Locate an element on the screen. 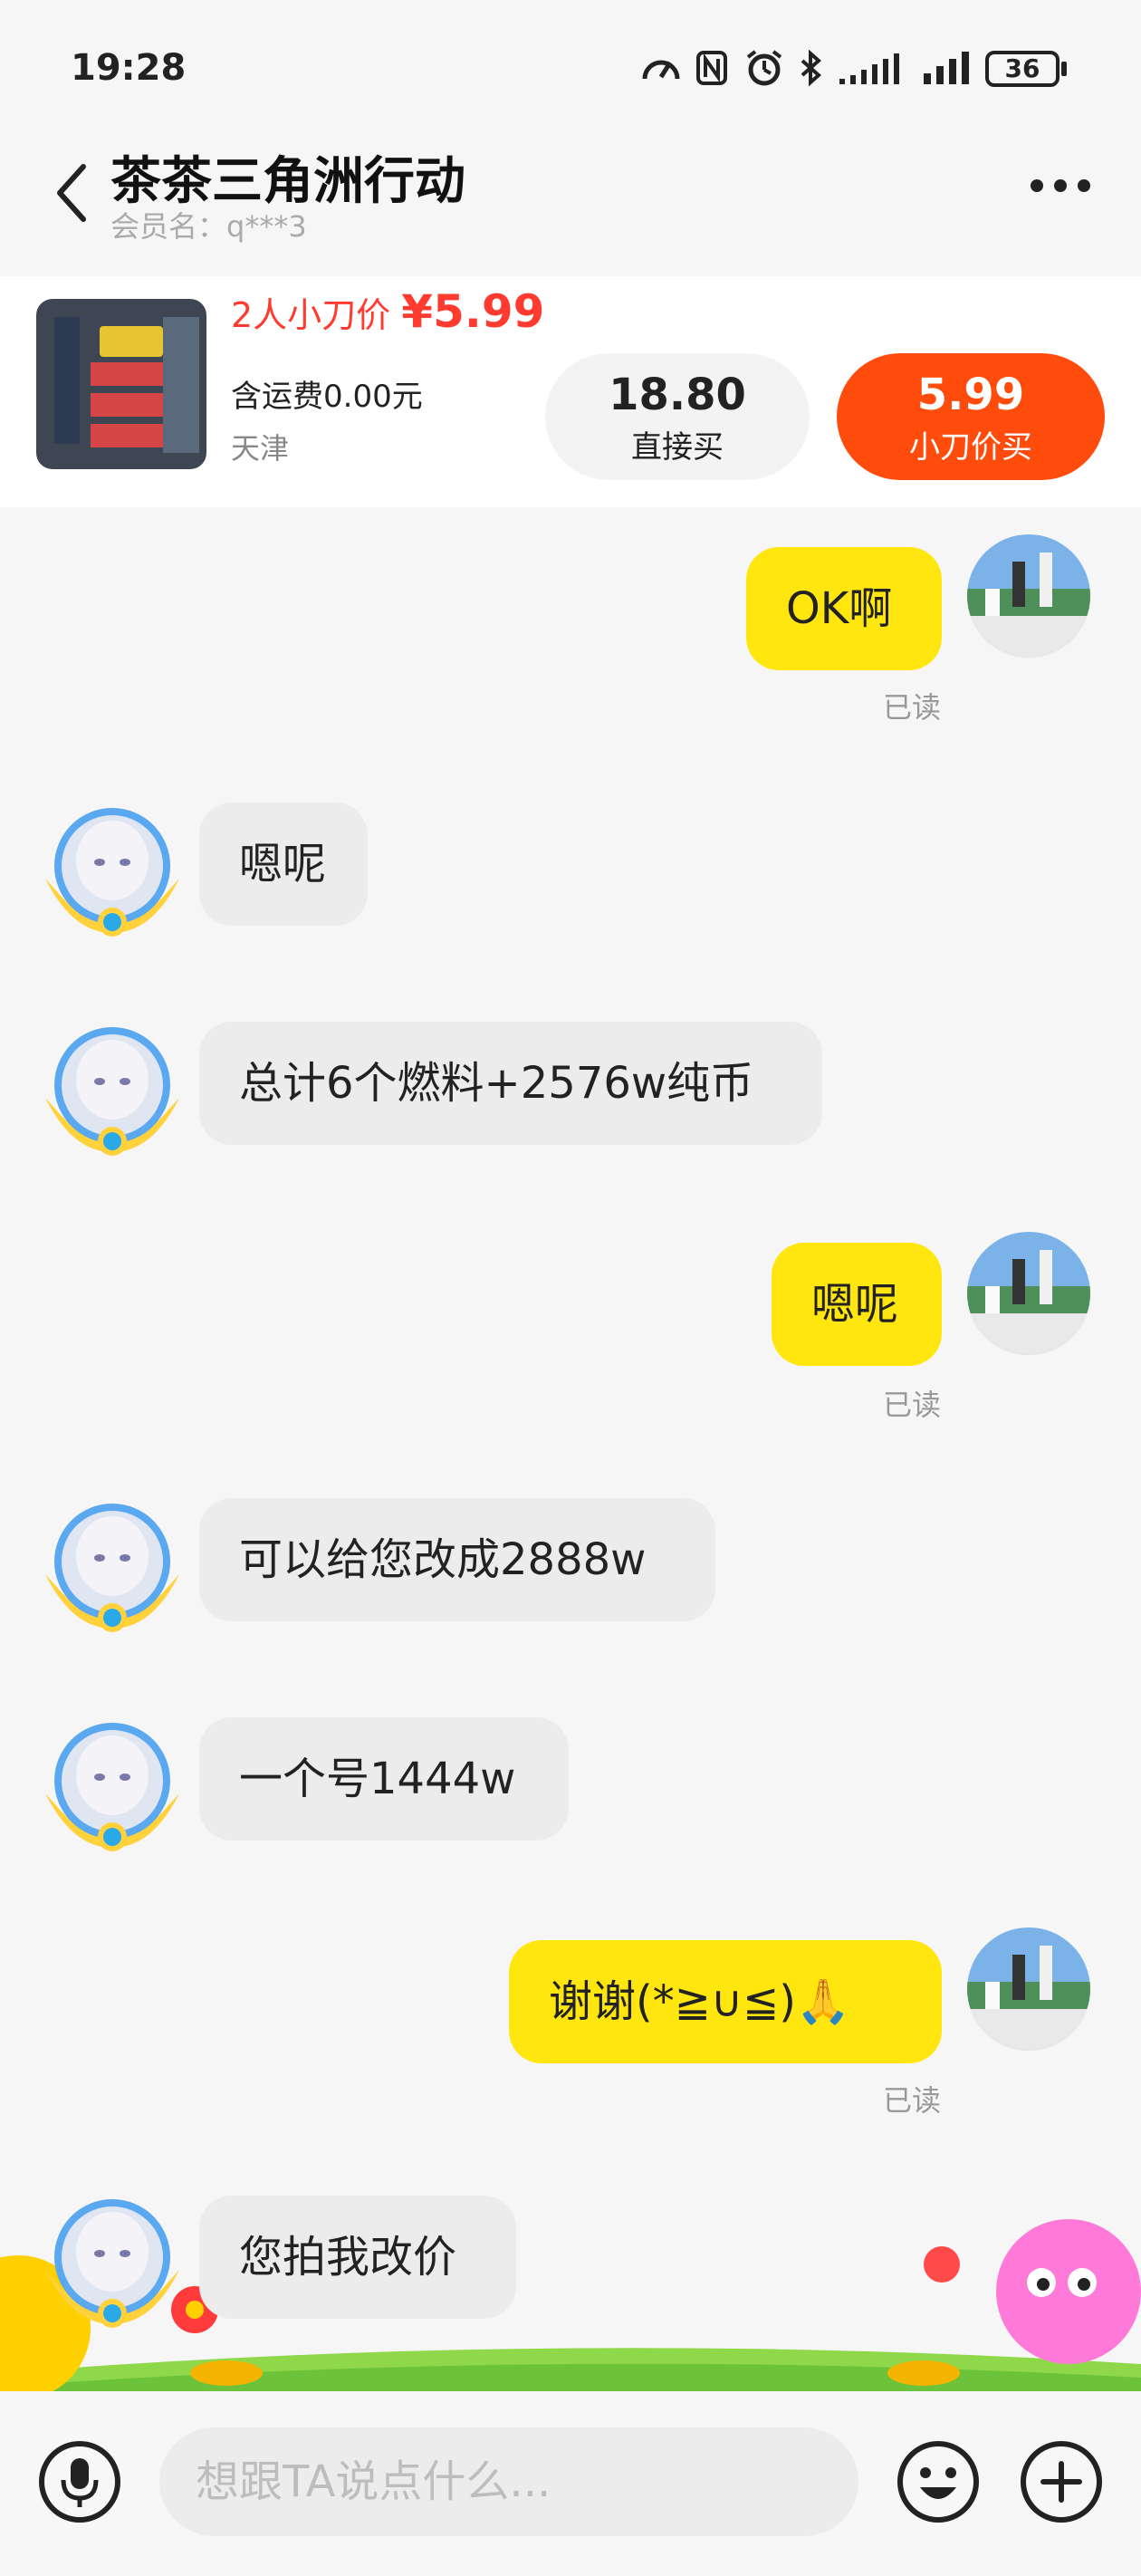 Image resolution: width=1141 pixels, height=2576 pixels. seller-message-bubble: 嗯呢 is located at coordinates (283, 864).